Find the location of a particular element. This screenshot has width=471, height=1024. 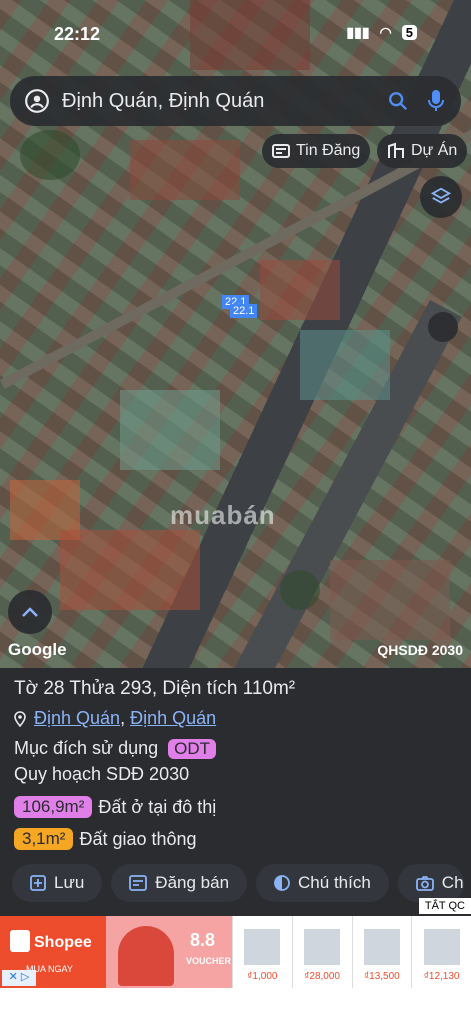

product-item: ₫1,000 is located at coordinates (262, 952).